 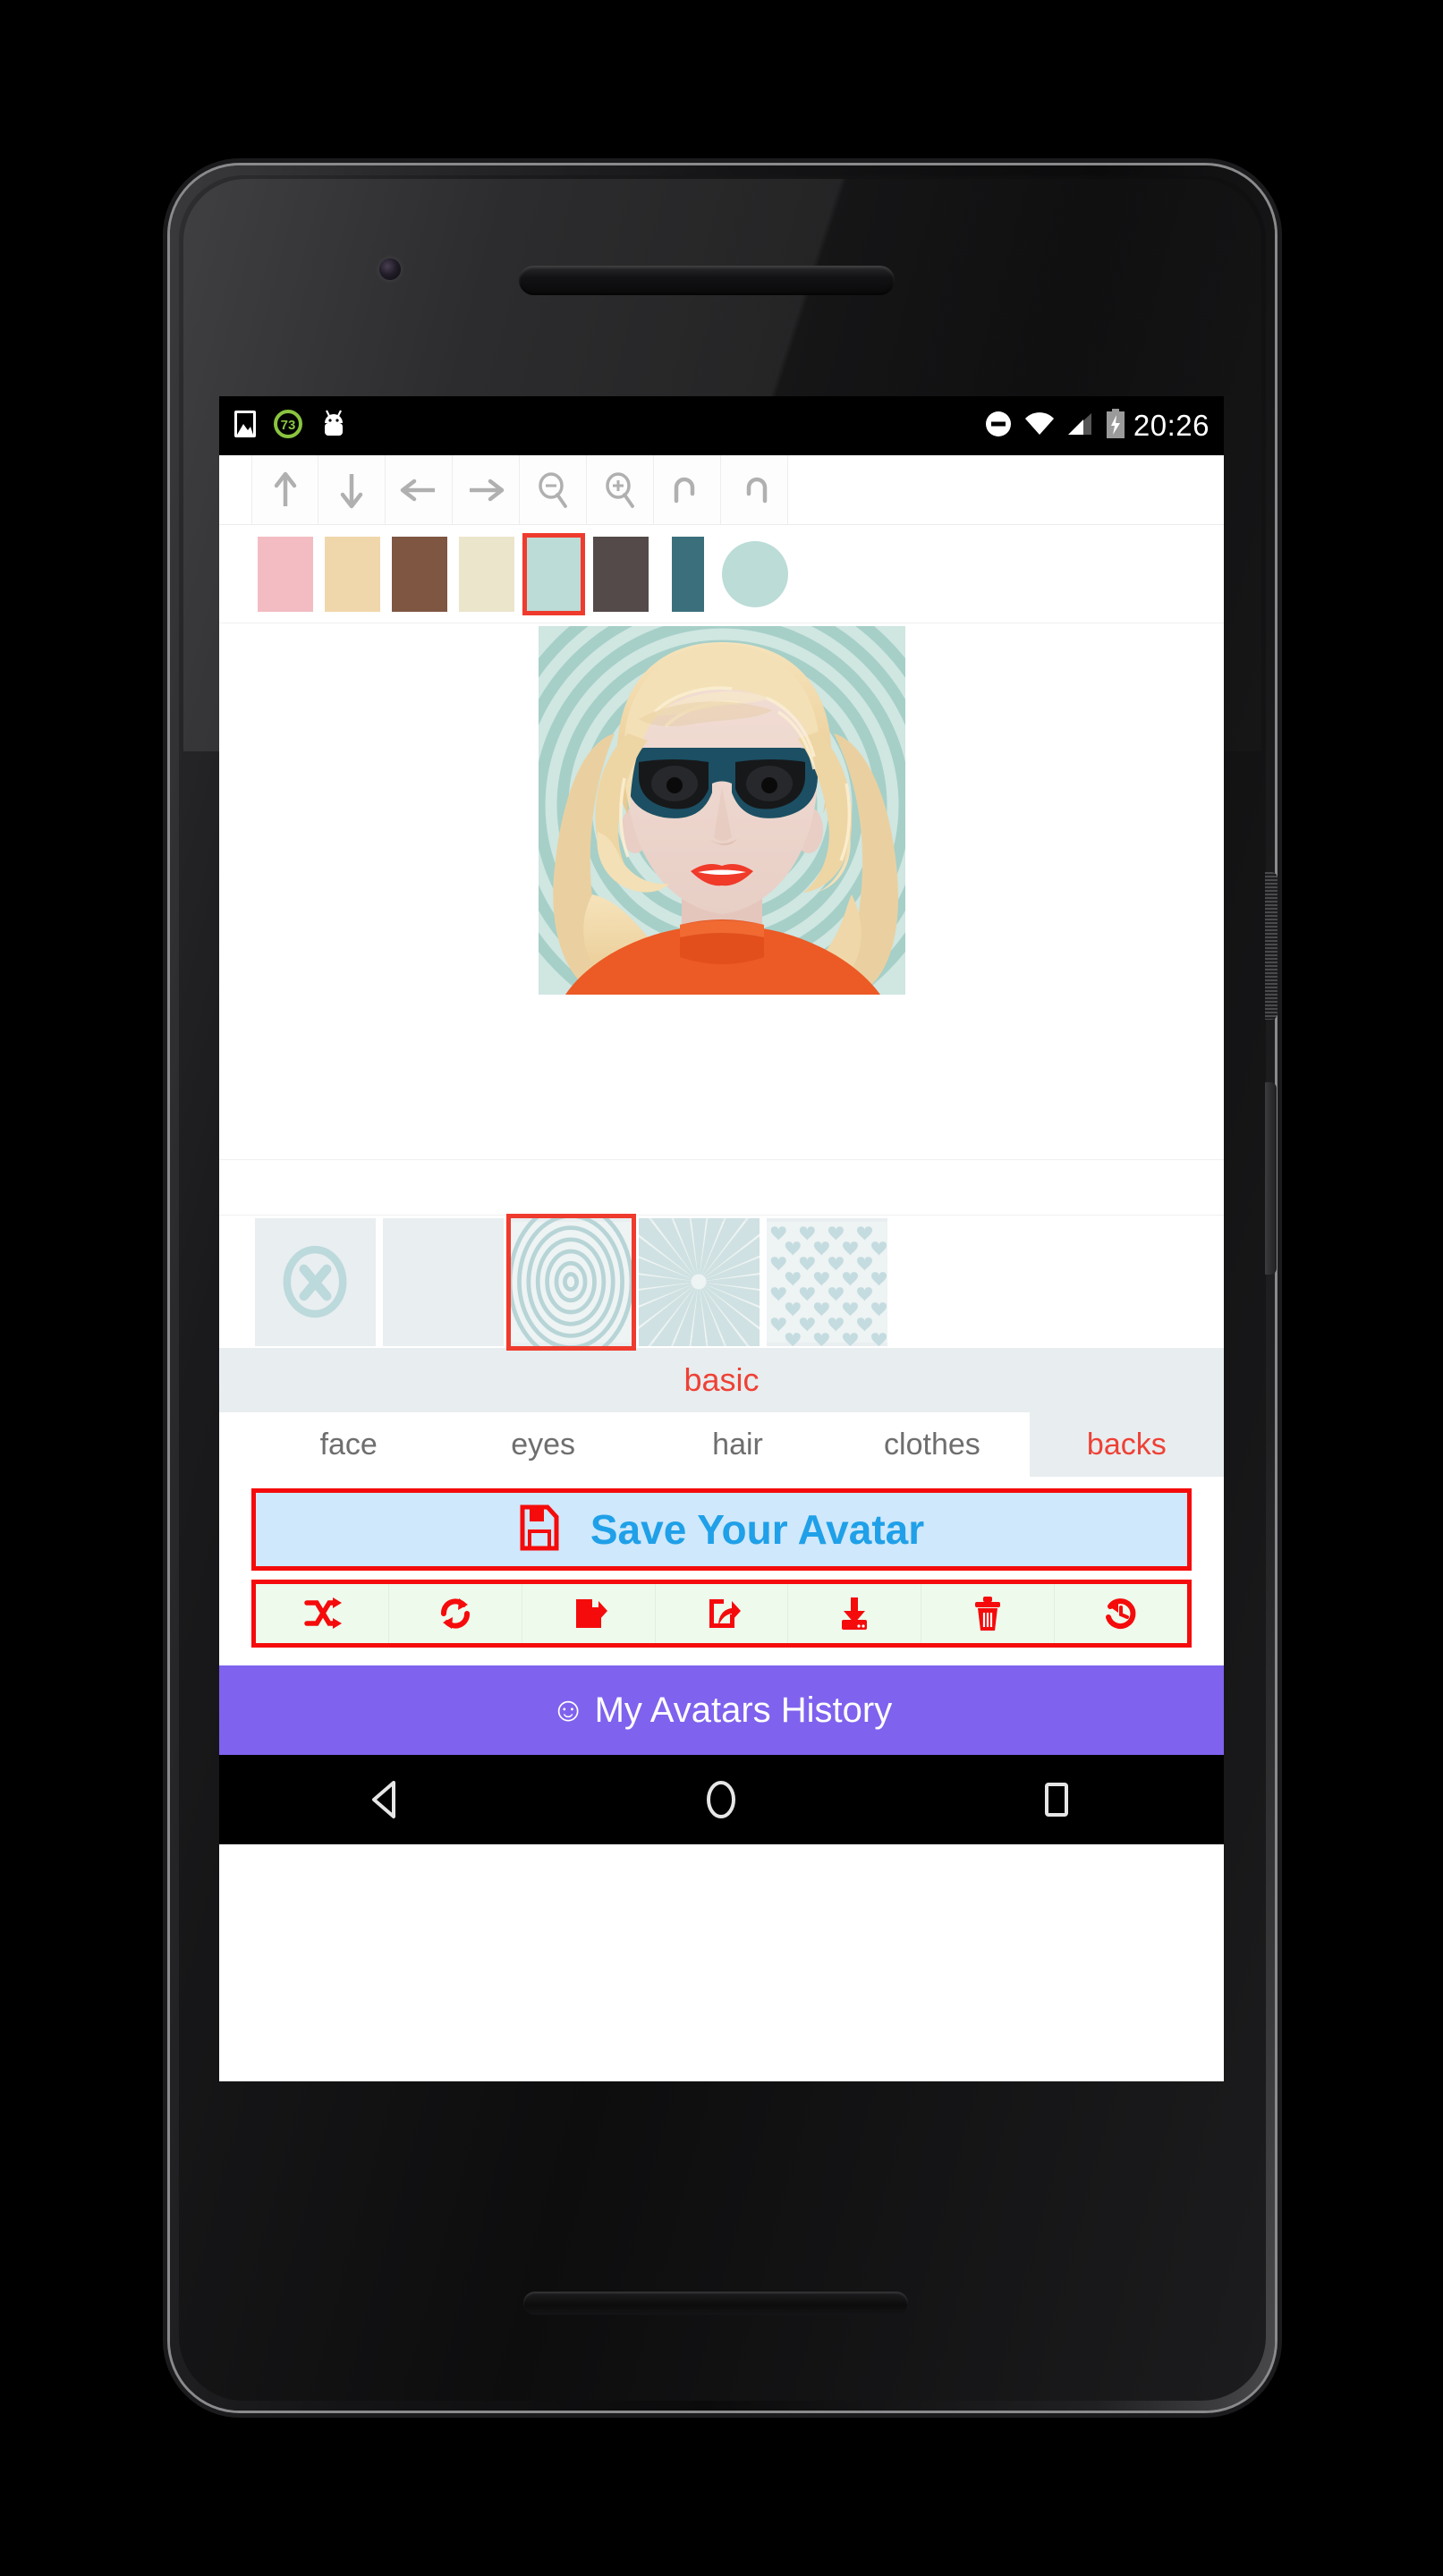 What do you see at coordinates (1171, 425) in the screenshot?
I see `status-bar-clock: 20:26` at bounding box center [1171, 425].